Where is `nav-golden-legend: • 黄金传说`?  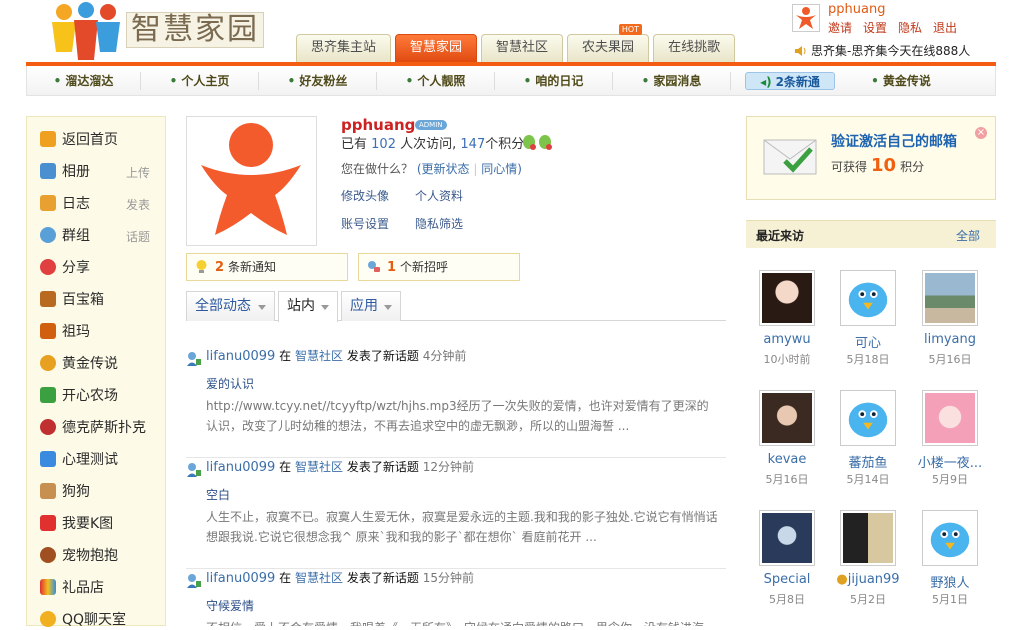 nav-golden-legend: • 黄金传说 is located at coordinates (901, 81).